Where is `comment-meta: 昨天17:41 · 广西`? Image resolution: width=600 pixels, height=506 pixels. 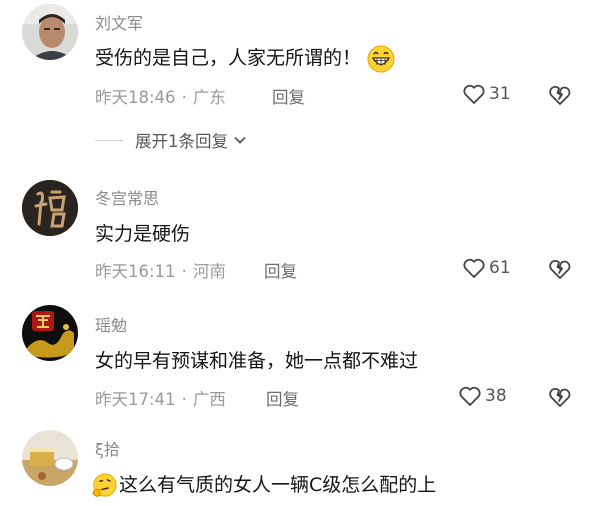
comment-meta: 昨天17:41 · 广西 is located at coordinates (160, 398).